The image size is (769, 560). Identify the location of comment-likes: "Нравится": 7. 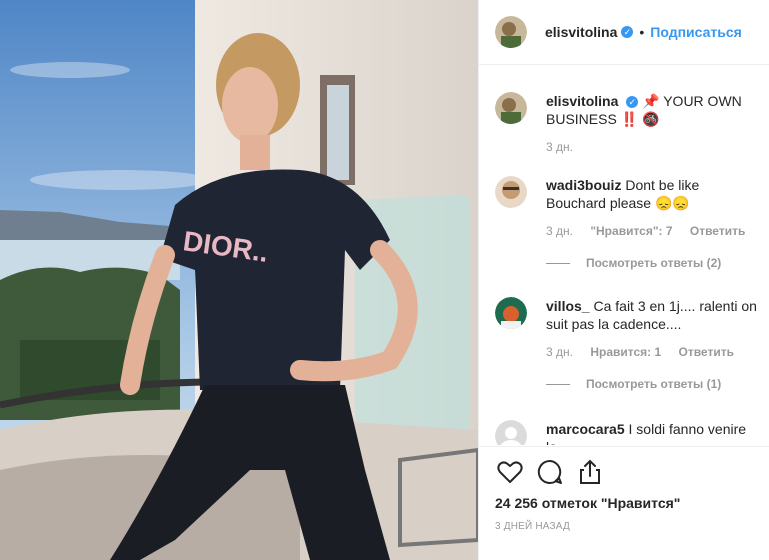
(631, 231).